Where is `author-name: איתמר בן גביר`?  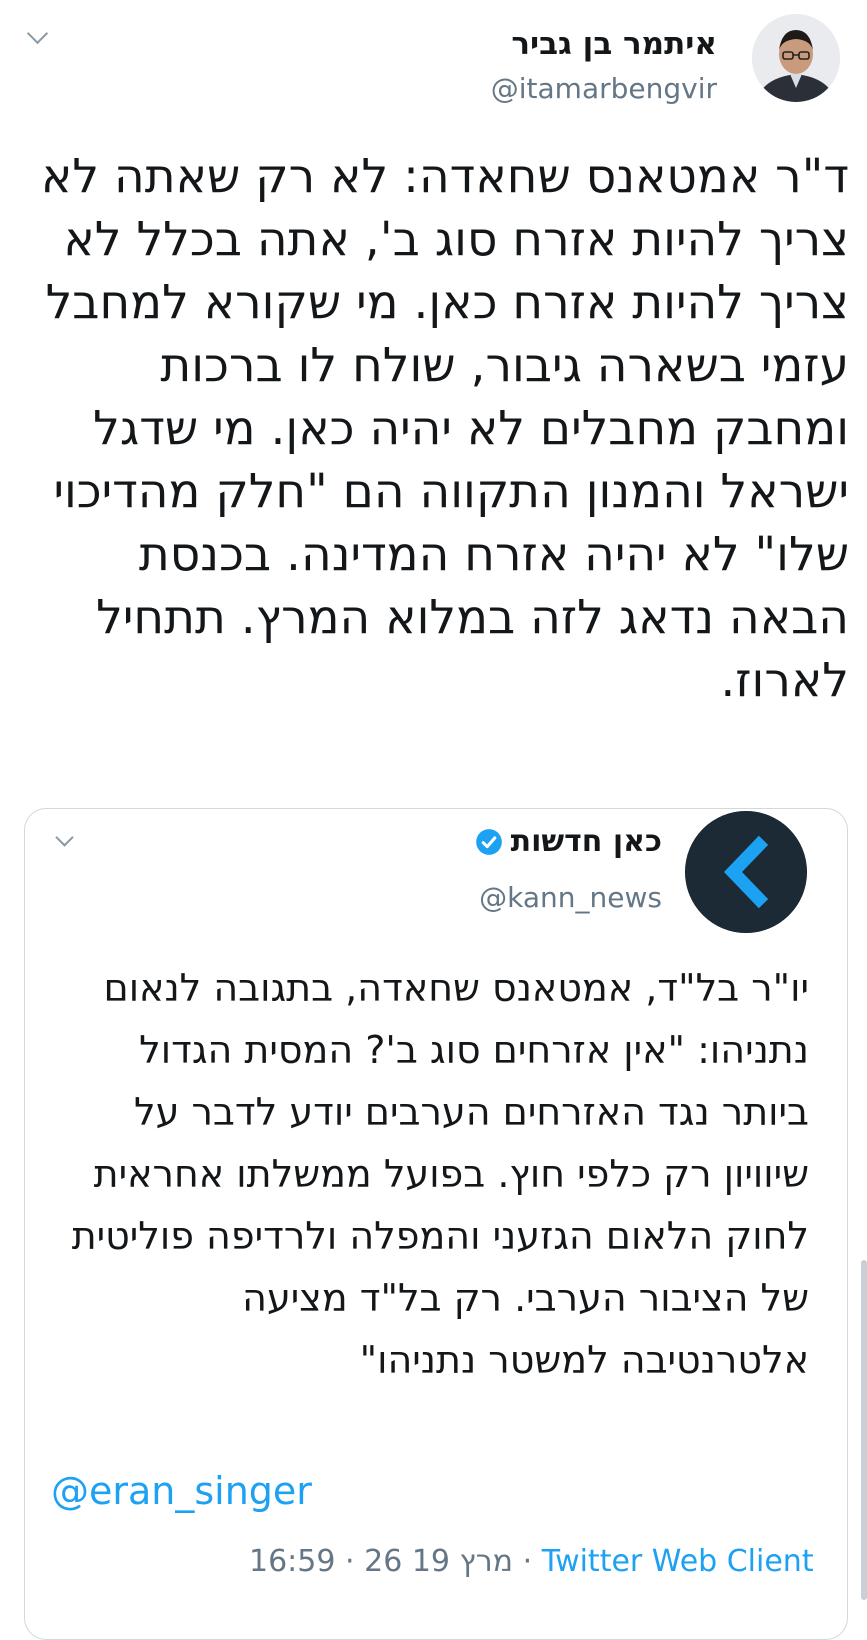 author-name: איתמר בן גביר is located at coordinates (614, 44).